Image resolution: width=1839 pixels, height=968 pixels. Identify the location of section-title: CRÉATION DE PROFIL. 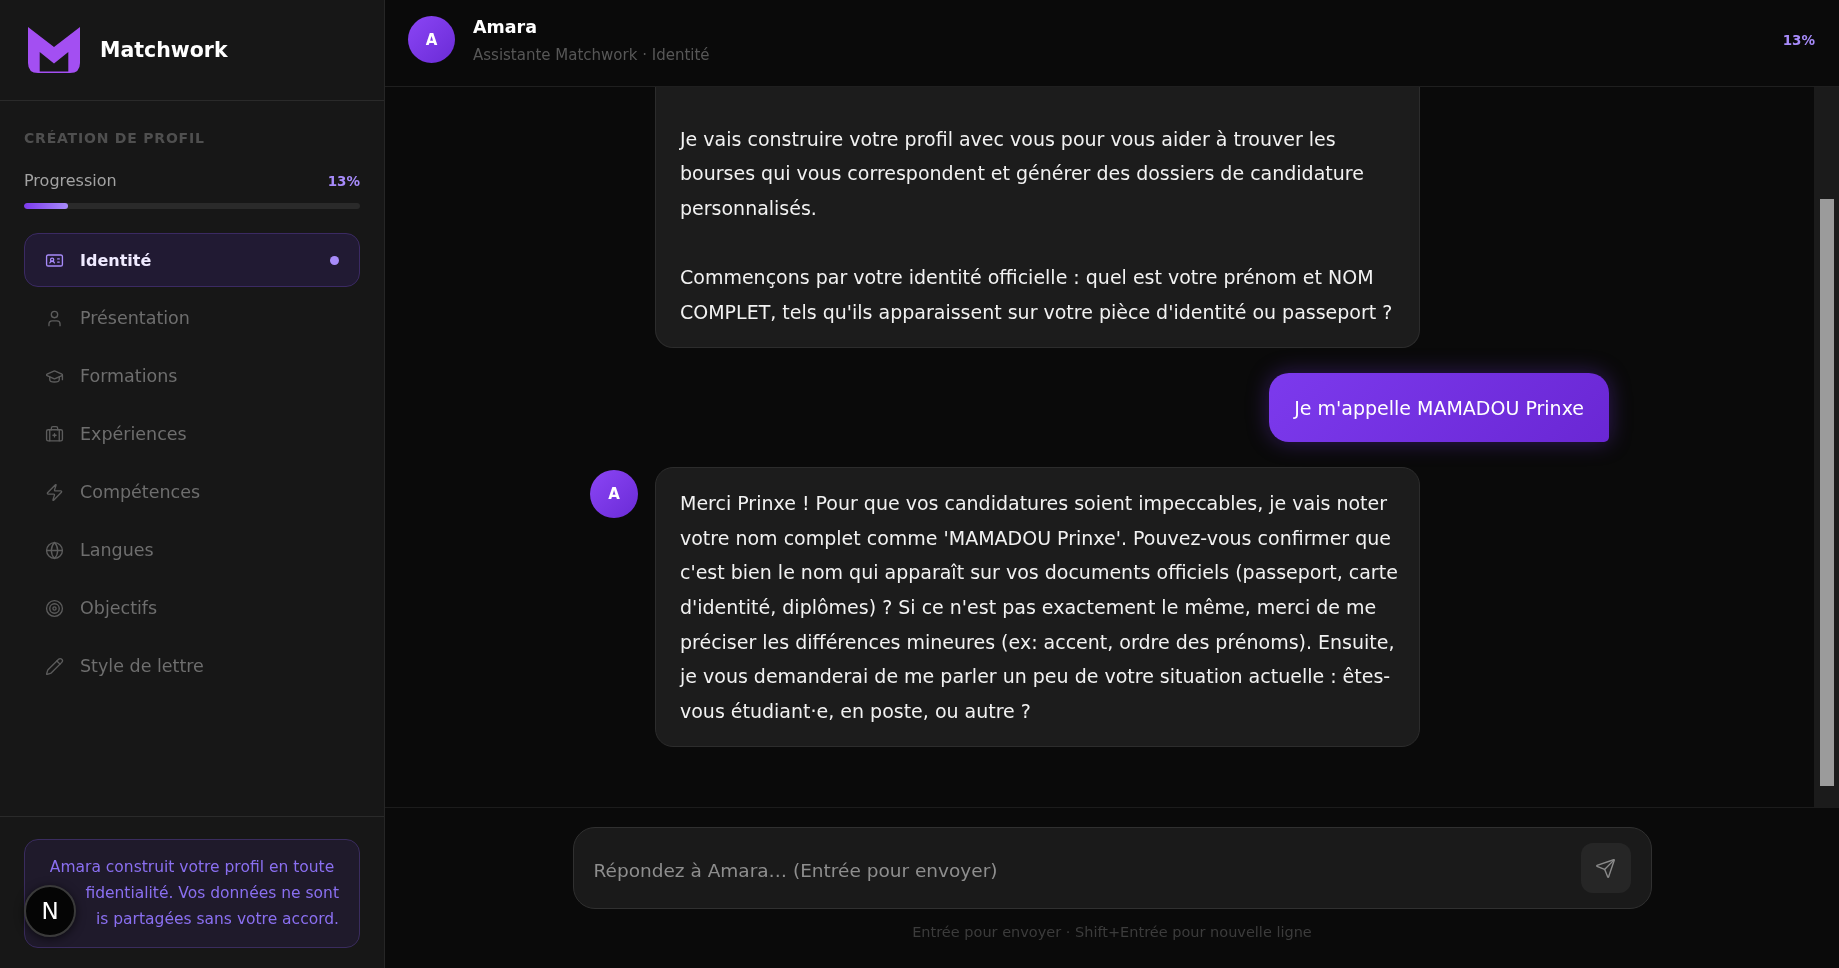
(115, 138).